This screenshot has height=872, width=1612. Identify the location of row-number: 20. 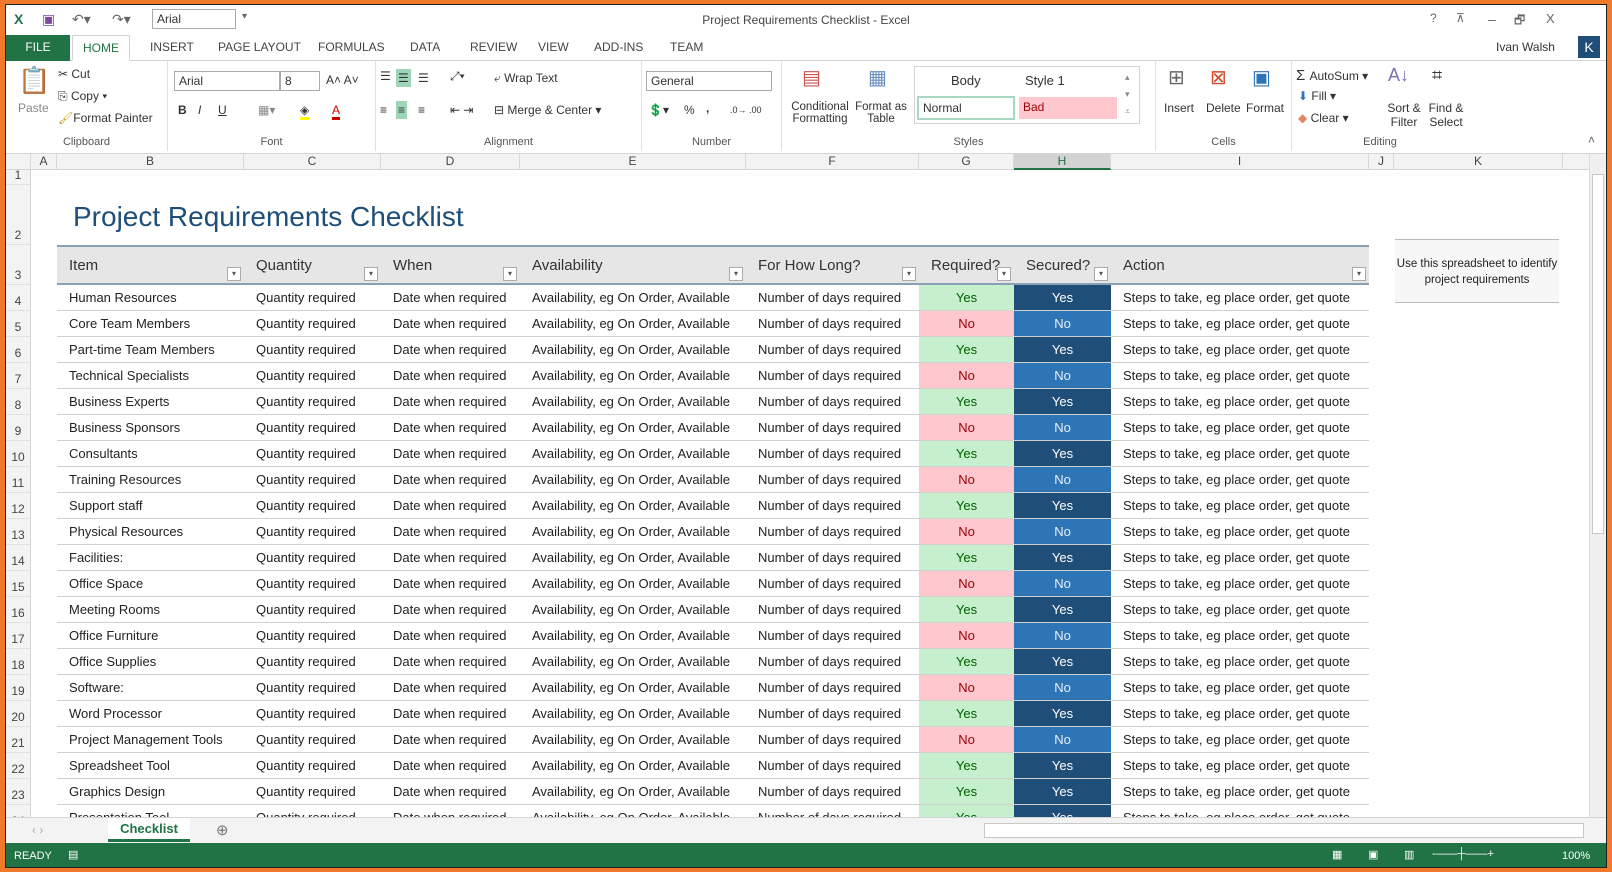
(18, 714).